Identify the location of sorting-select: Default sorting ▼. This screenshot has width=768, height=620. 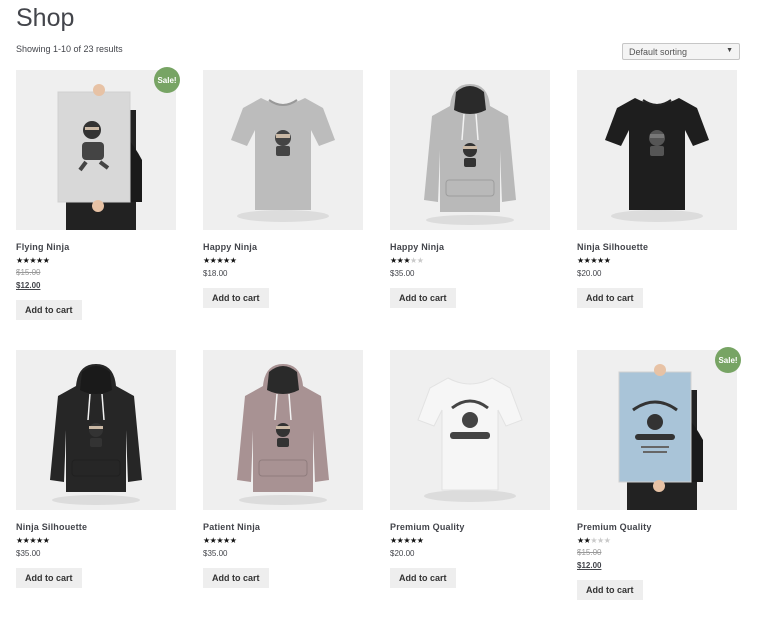
(681, 51).